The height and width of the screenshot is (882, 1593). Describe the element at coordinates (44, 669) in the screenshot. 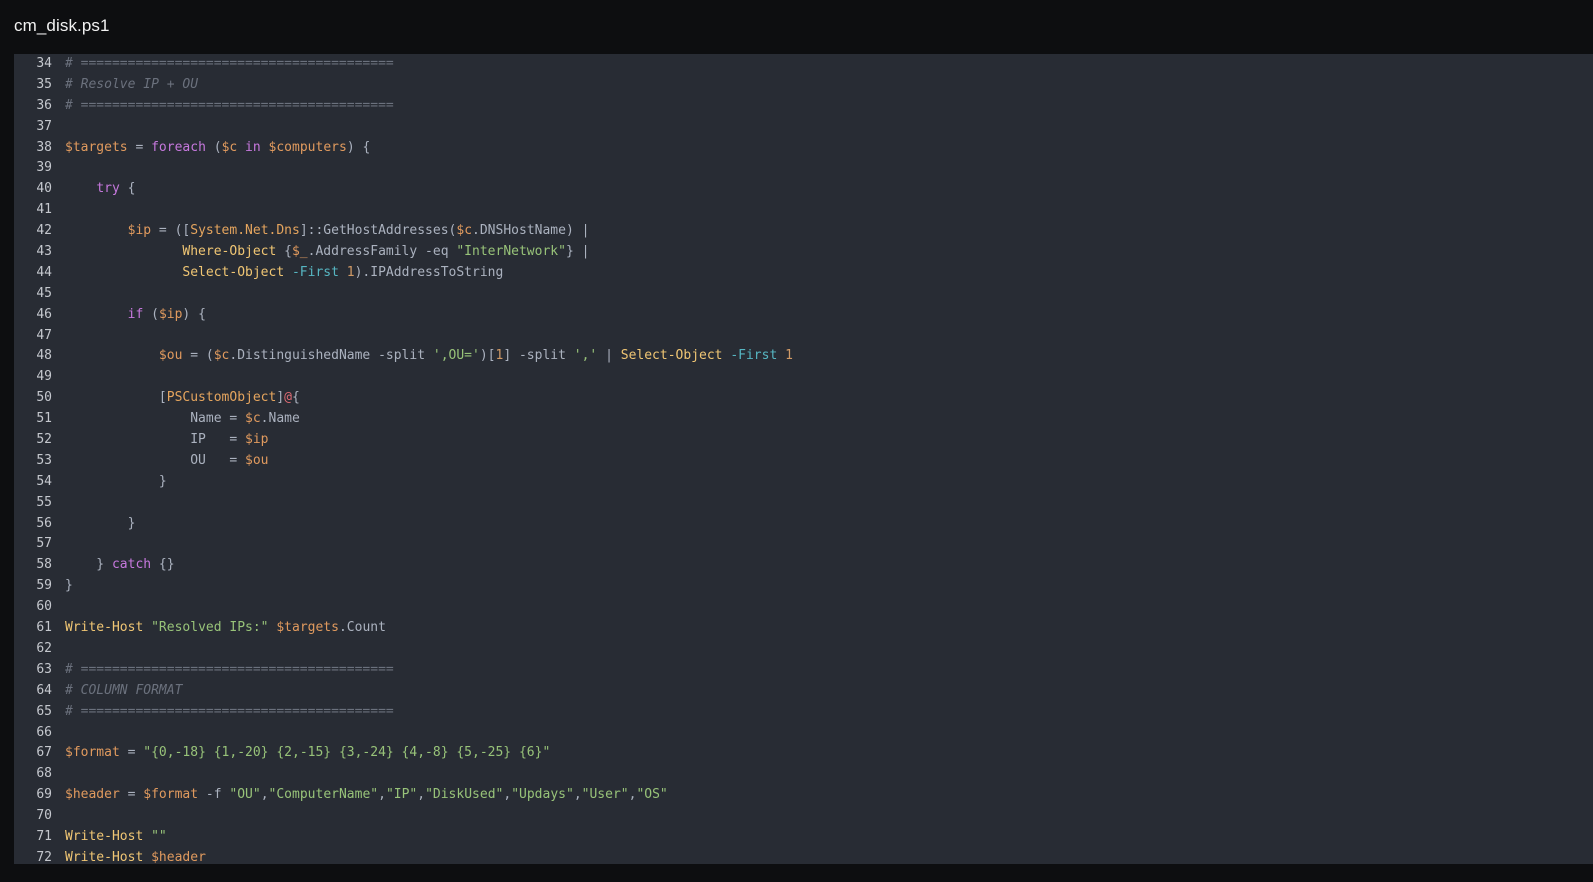

I see `line-number: 63` at that location.